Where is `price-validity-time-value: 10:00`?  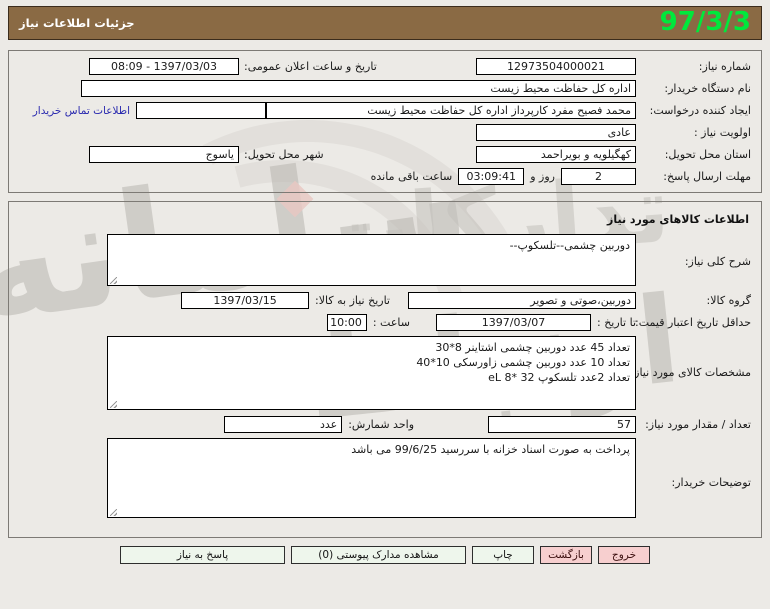 price-validity-time-value: 10:00 is located at coordinates (346, 322).